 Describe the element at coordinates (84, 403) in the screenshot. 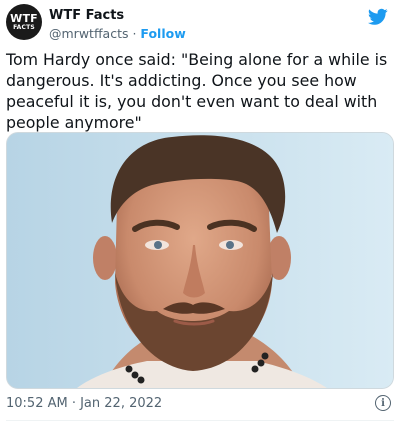

I see `tweet-timestamp: 10:52 AM · Jan 22, 2022` at that location.